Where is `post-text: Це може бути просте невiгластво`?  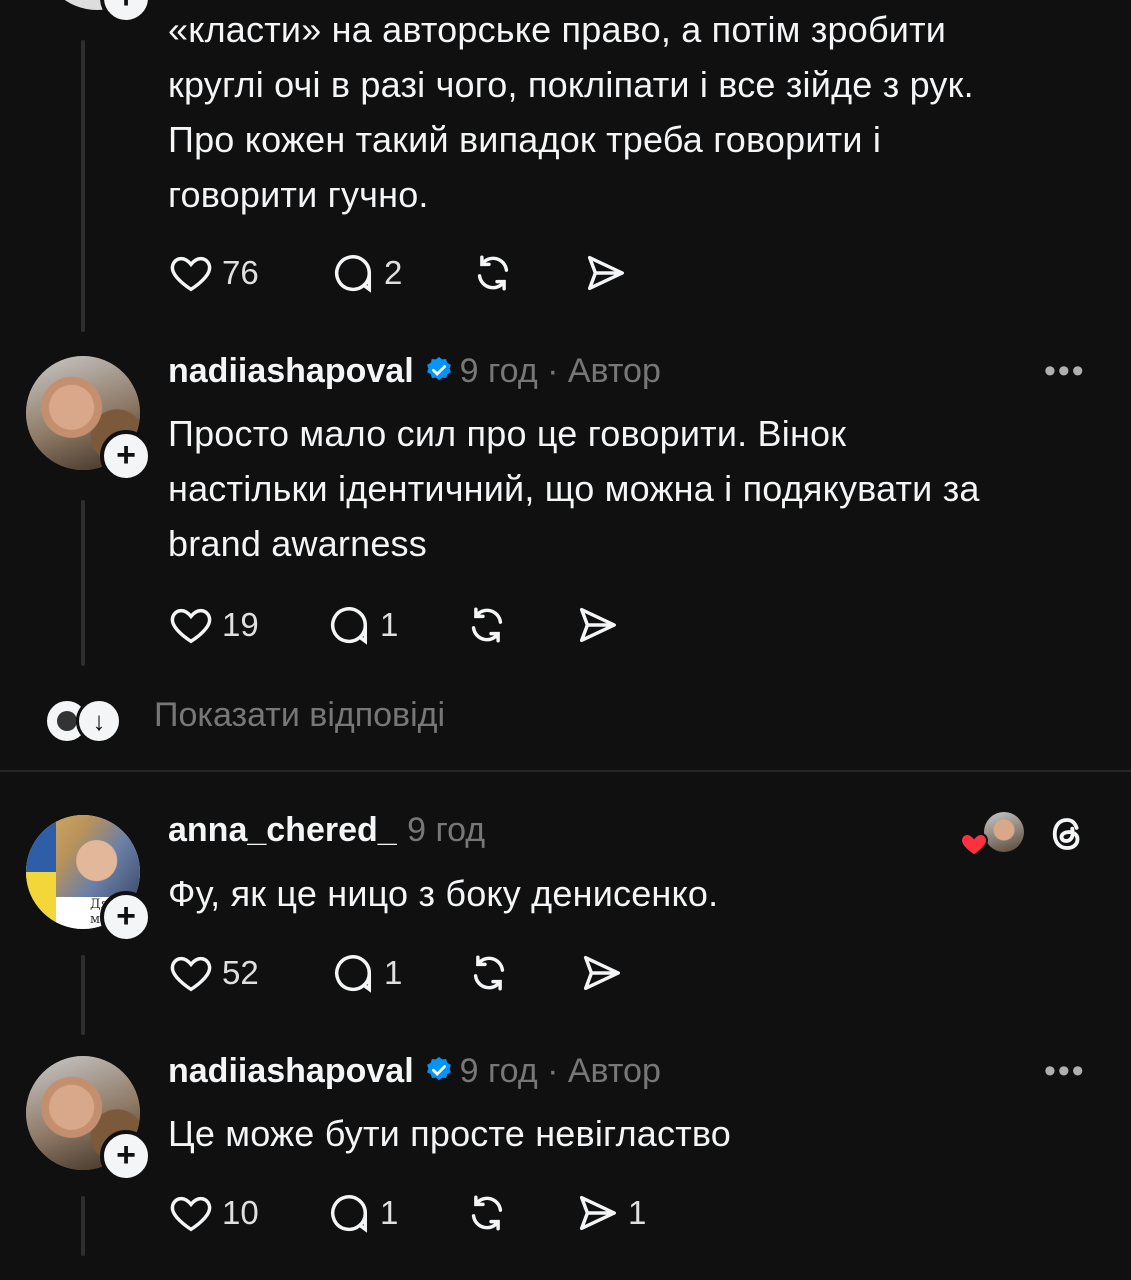
post-text: Це може бути просте невiгластво is located at coordinates (450, 1133).